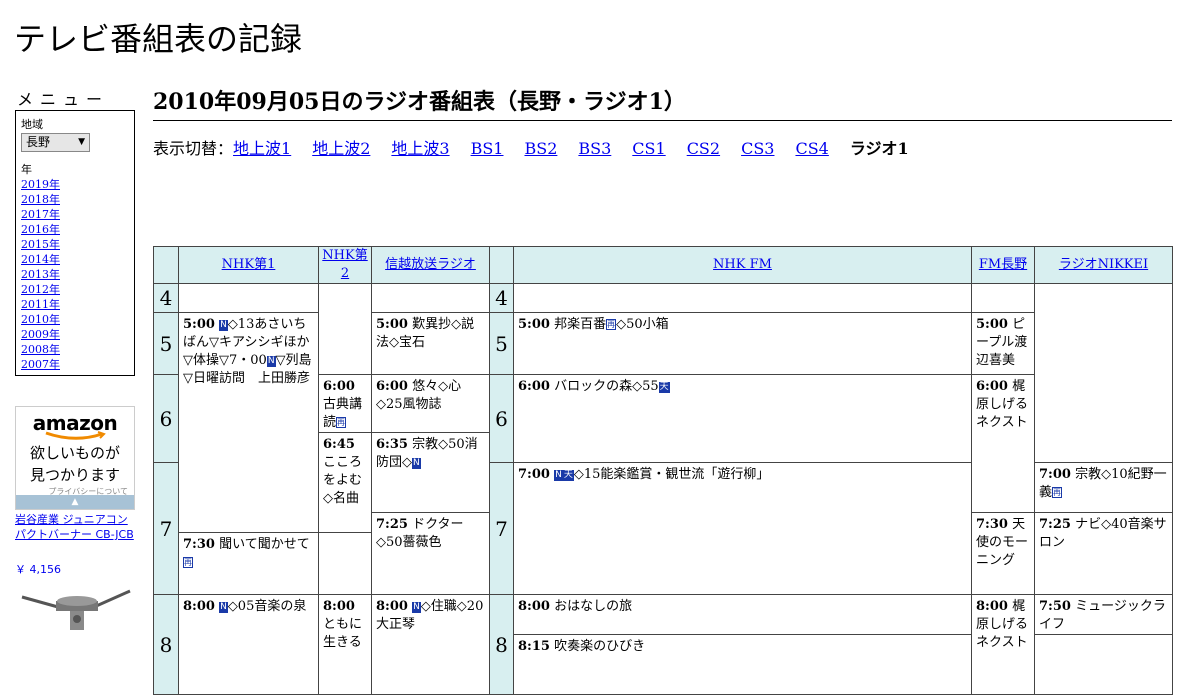 This screenshot has height=695, width=1200. I want to click on year-link-2011: 2011年, so click(77, 304).